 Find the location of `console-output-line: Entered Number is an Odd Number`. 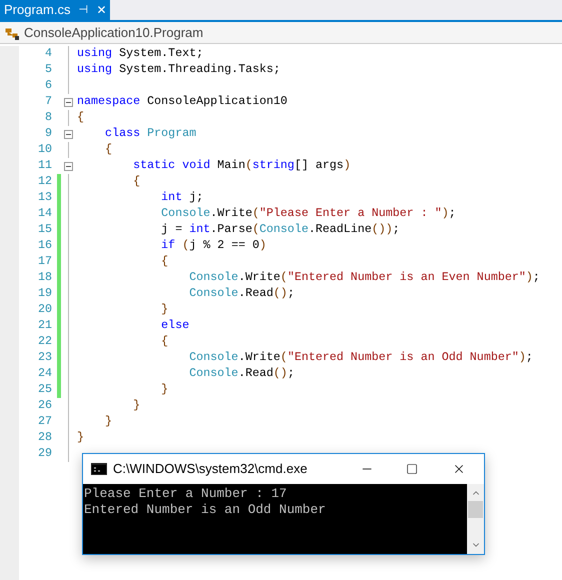

console-output-line: Entered Number is an Odd Number is located at coordinates (205, 510).